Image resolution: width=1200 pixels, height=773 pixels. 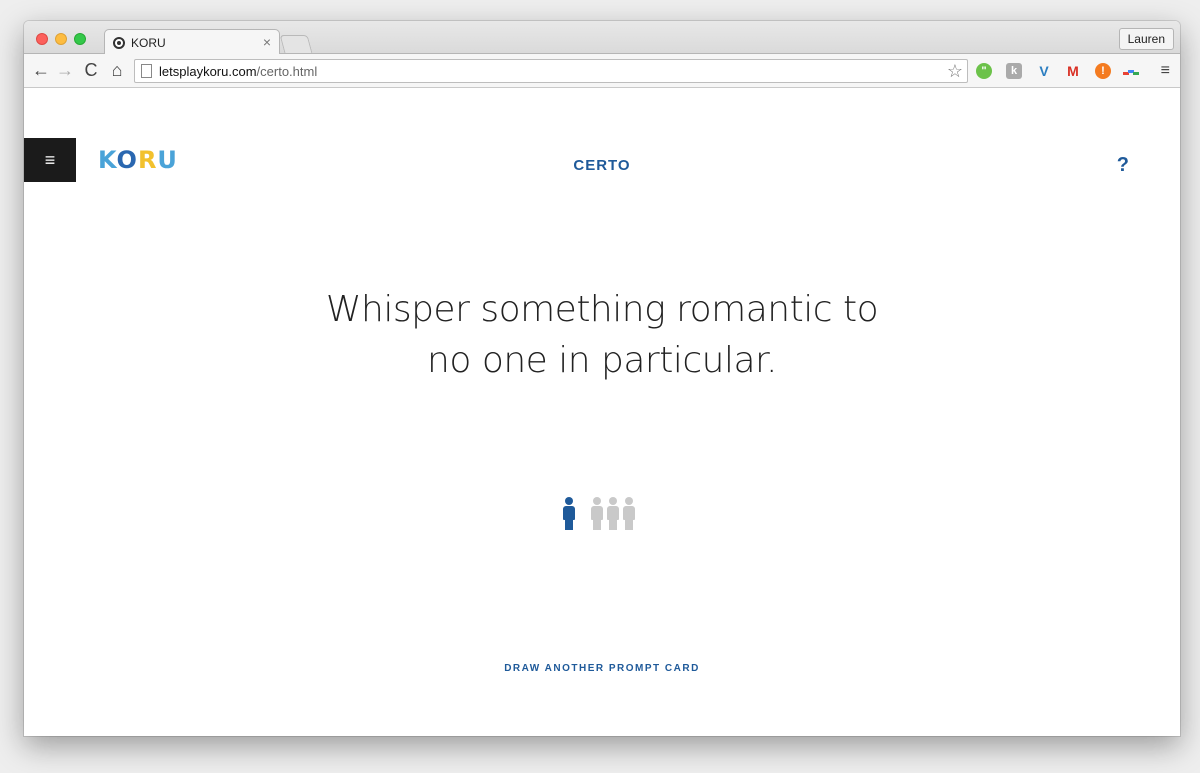 I want to click on browser-tab: KORU ×, so click(x=192, y=42).